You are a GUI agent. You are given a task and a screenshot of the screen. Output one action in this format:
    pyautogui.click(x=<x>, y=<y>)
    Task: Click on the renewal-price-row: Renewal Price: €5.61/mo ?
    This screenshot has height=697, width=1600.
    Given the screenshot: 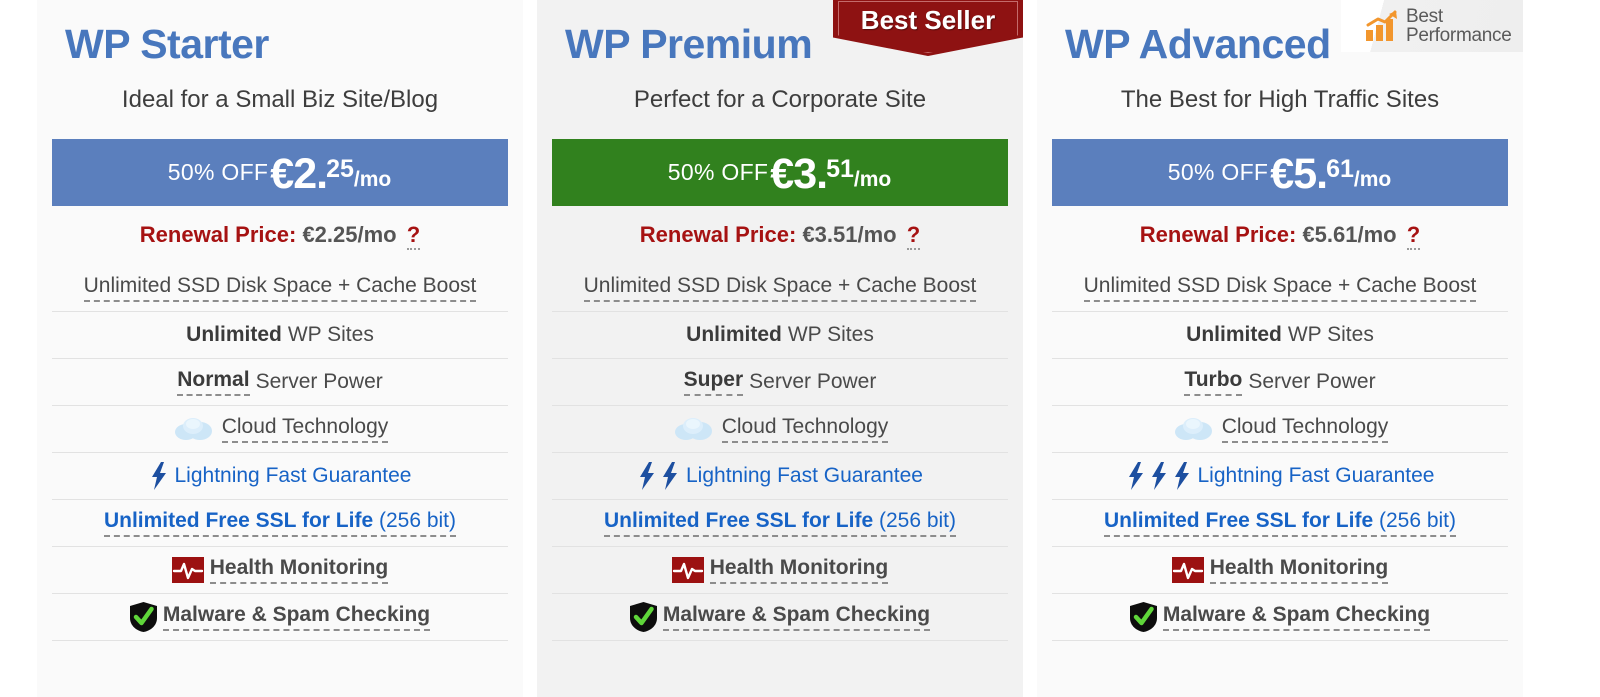 What is the action you would take?
    pyautogui.click(x=1280, y=236)
    